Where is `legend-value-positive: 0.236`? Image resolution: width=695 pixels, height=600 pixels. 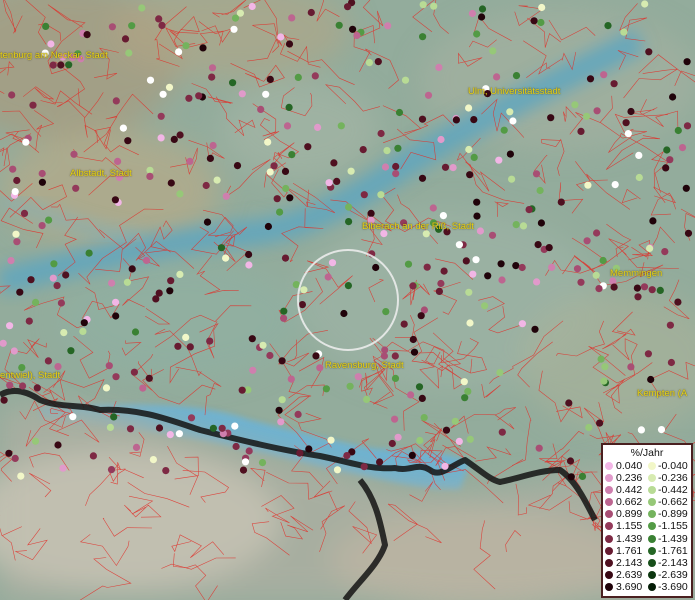 legend-value-positive: 0.236 is located at coordinates (629, 478).